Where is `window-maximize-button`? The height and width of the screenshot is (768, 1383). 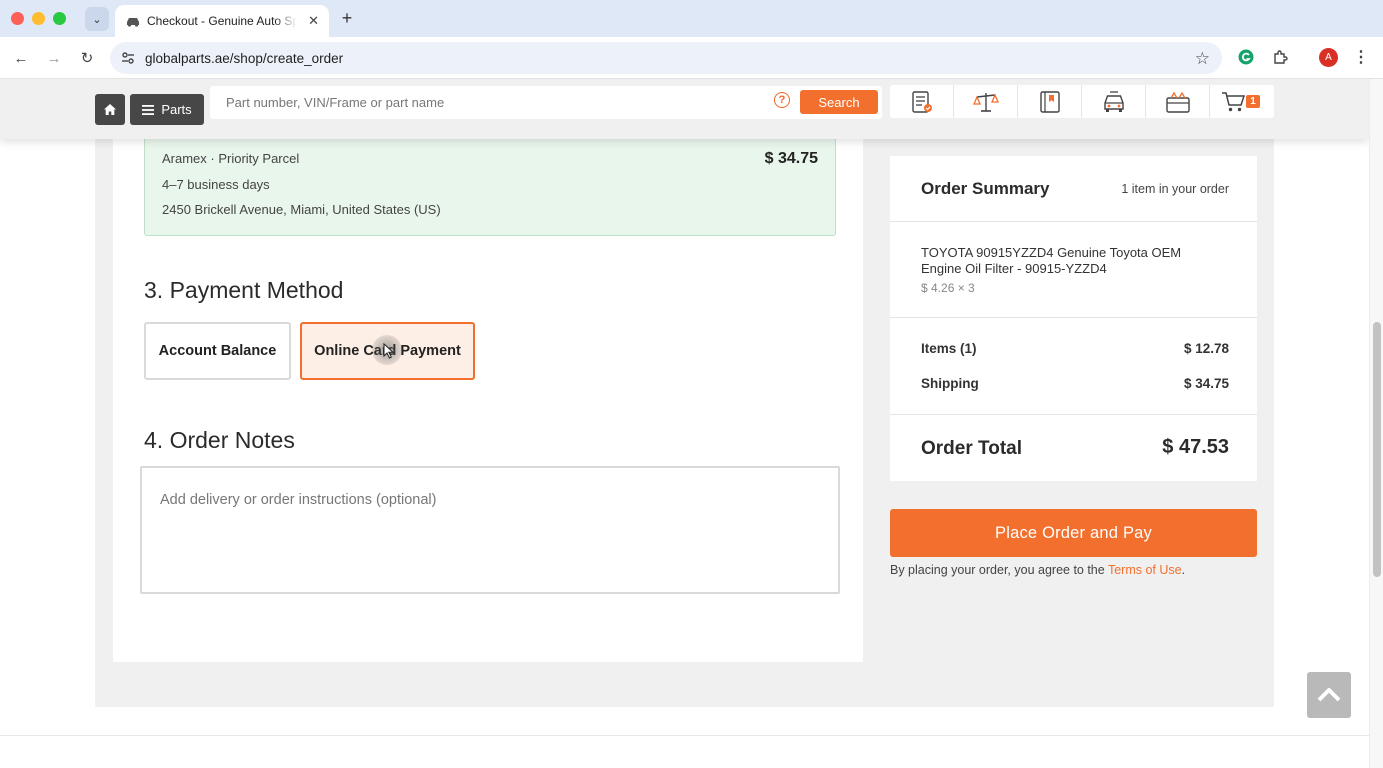 window-maximize-button is located at coordinates (59, 18).